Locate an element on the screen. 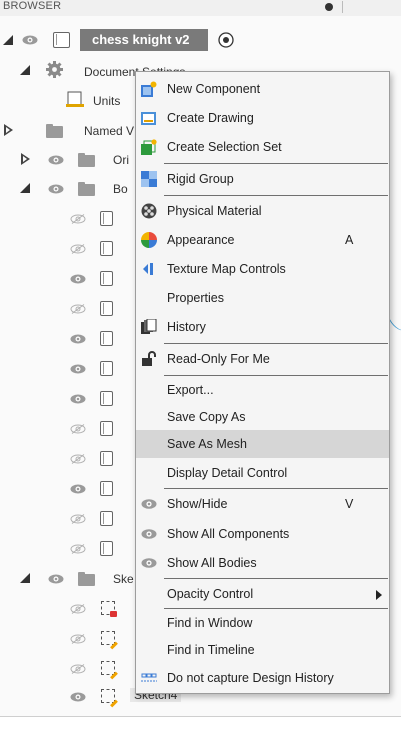  history-icon is located at coordinates (149, 326).